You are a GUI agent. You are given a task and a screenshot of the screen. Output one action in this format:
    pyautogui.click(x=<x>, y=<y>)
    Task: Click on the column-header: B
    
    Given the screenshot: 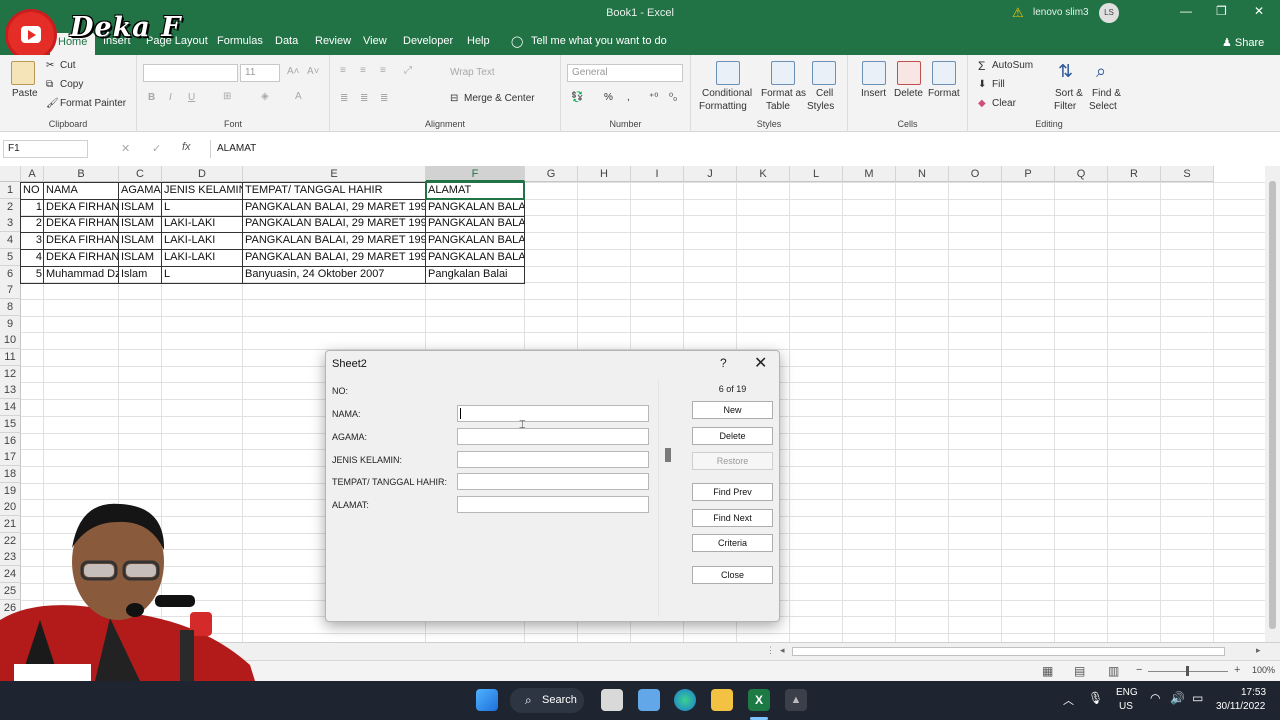 What is the action you would take?
    pyautogui.click(x=81, y=174)
    